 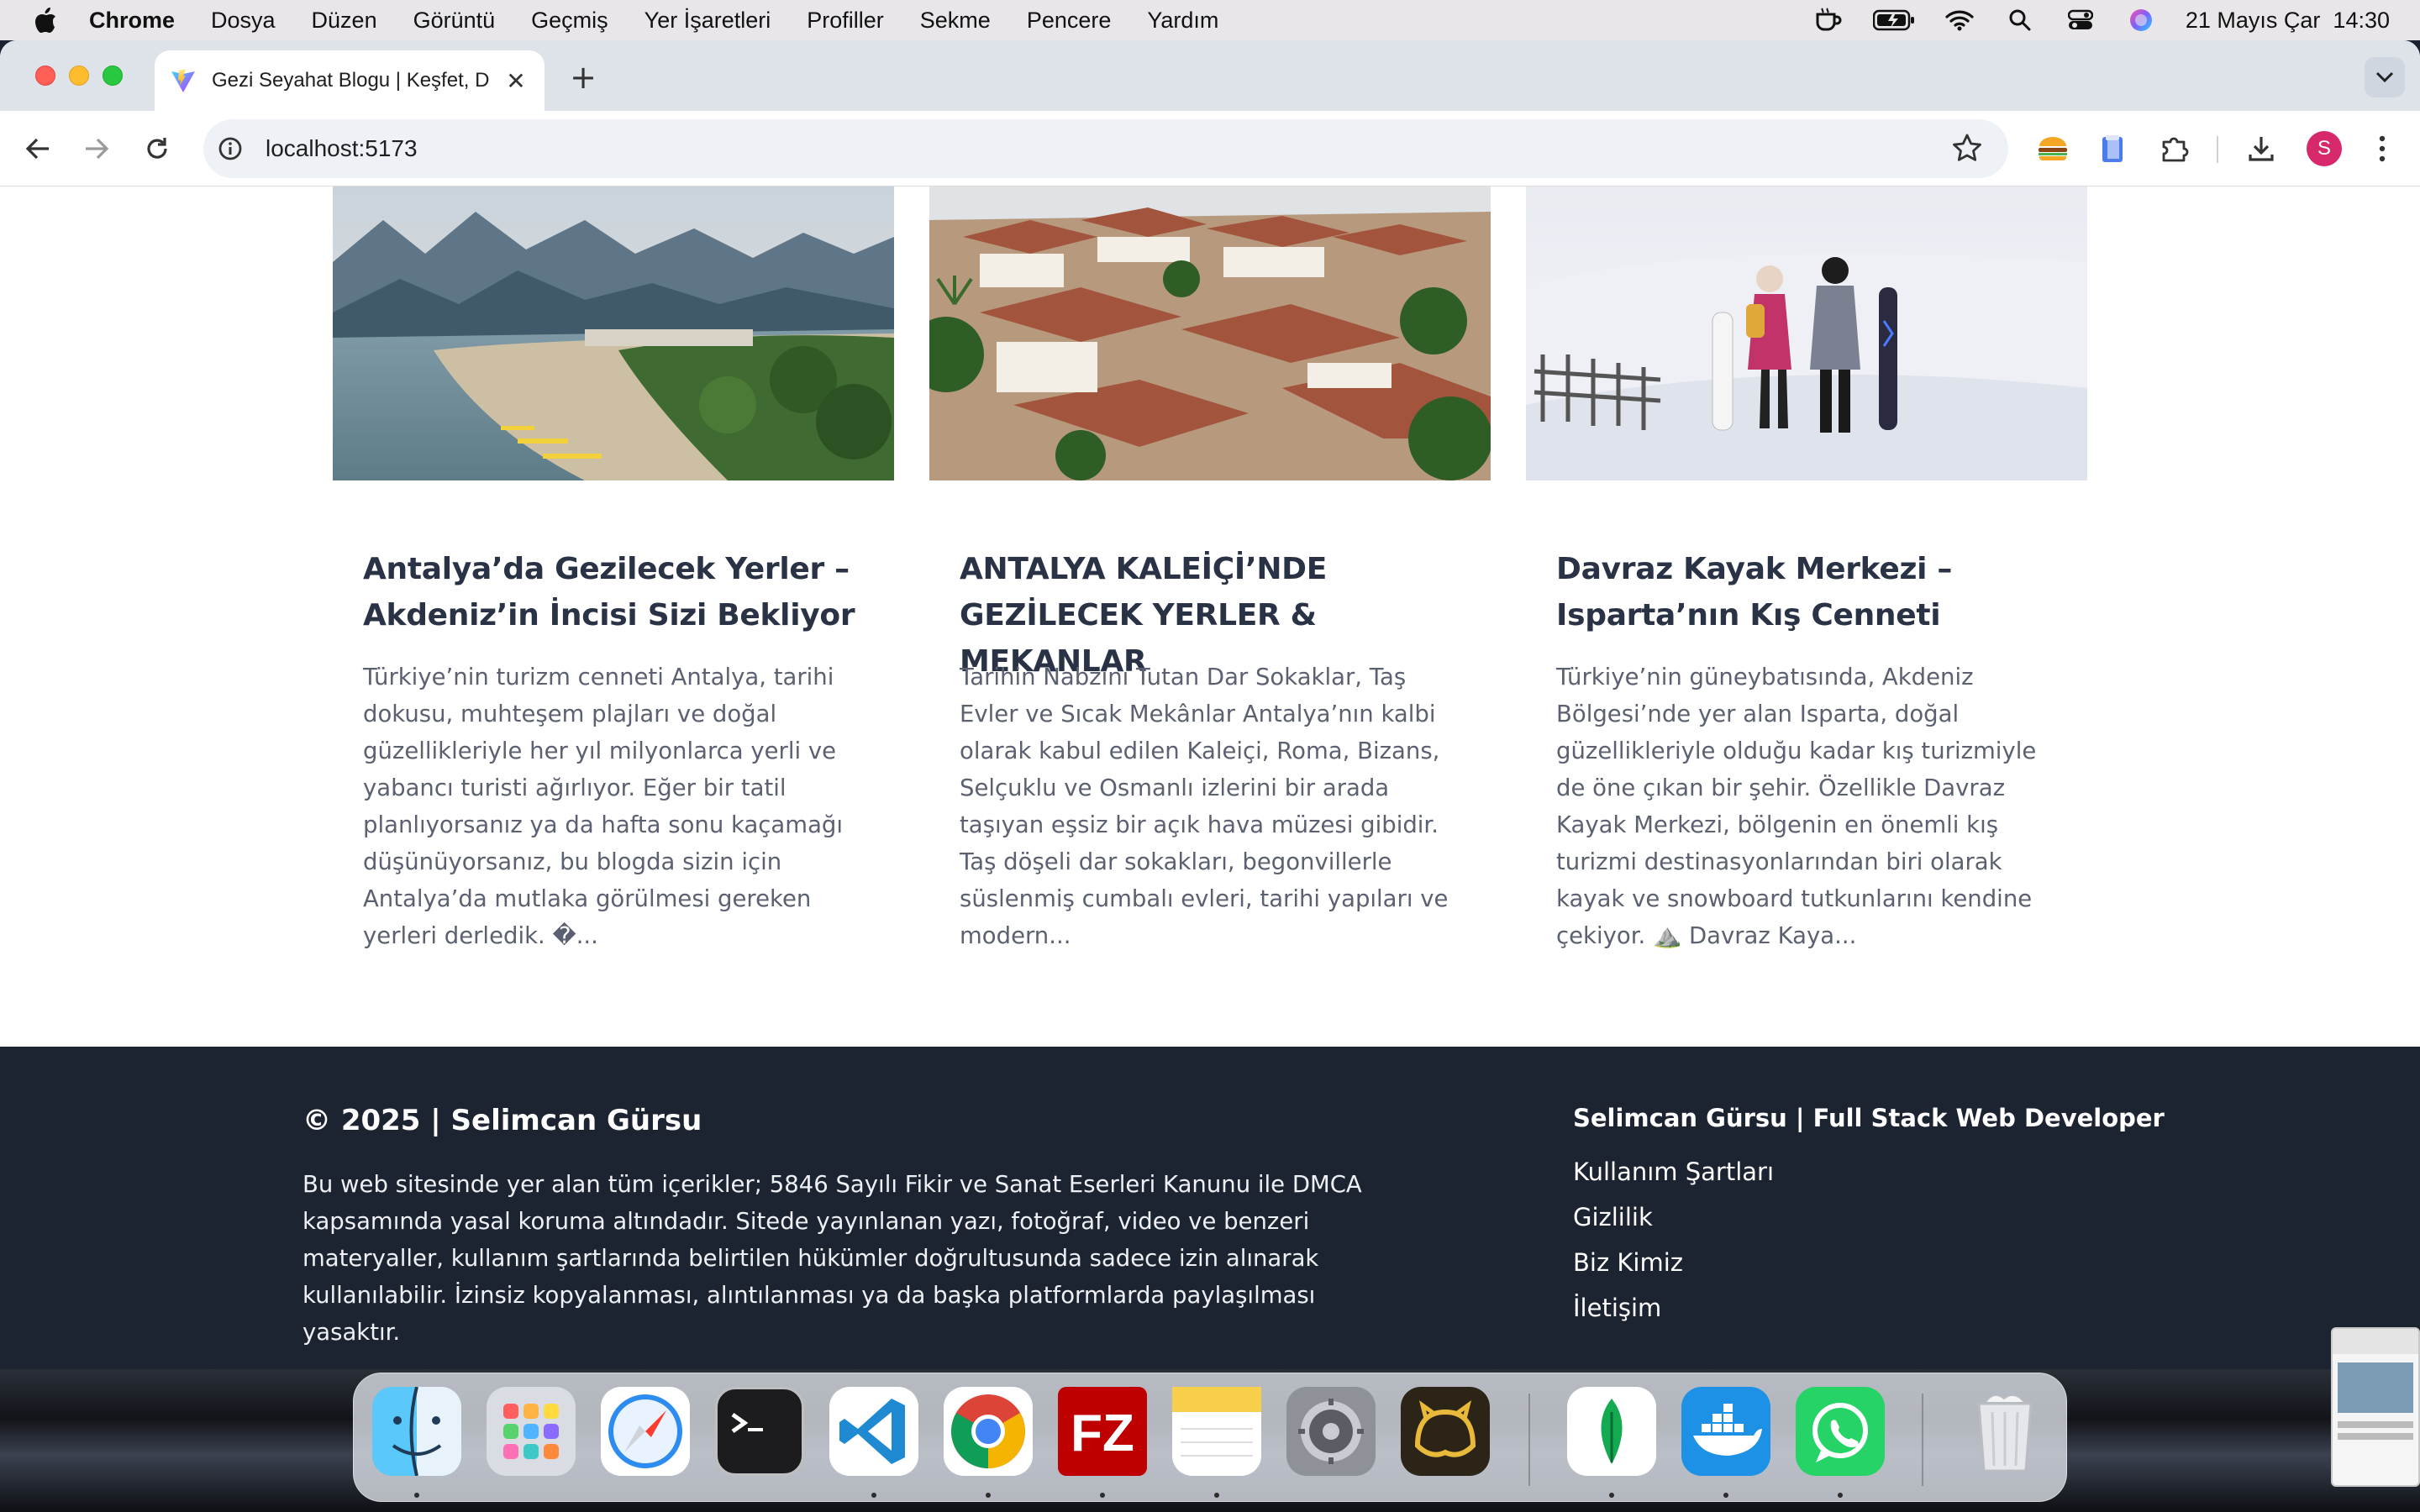 I want to click on macos-dock: FZ, so click(x=1210, y=1437).